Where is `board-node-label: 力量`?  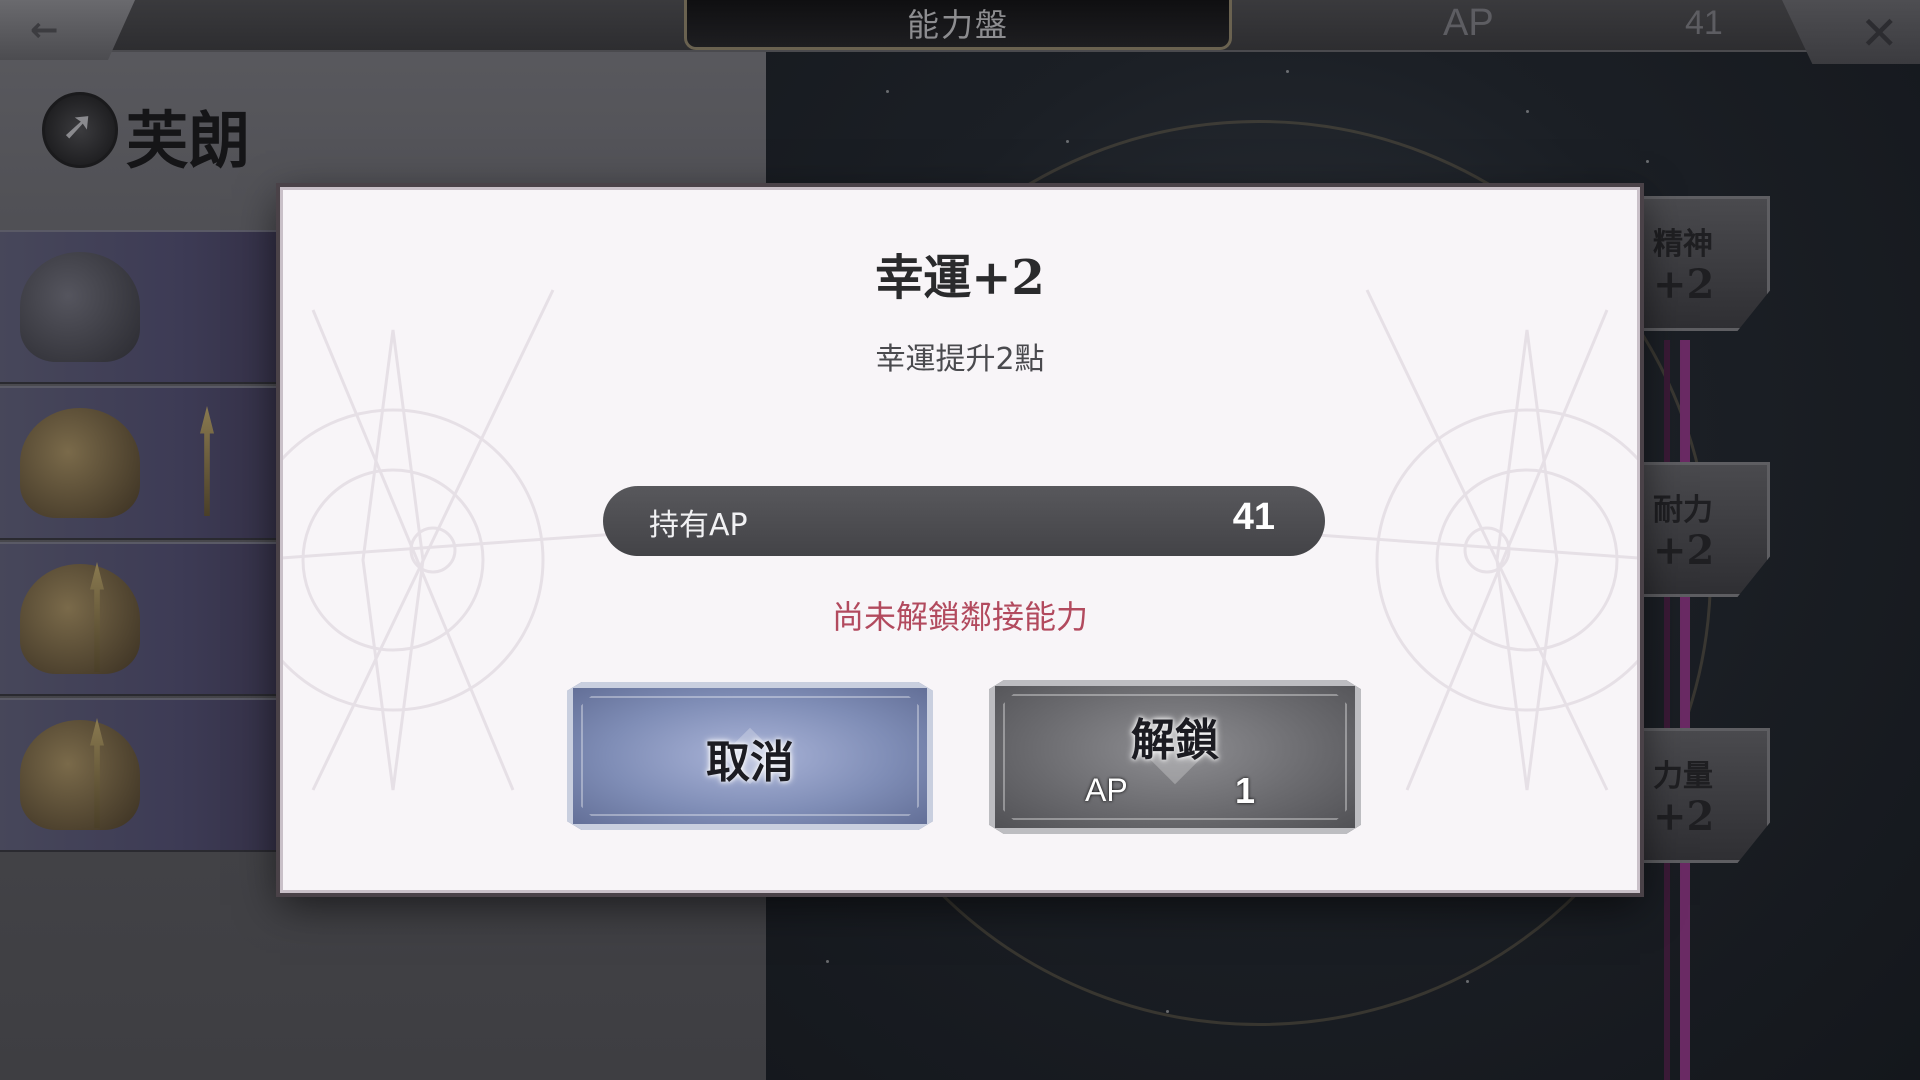 board-node-label: 力量 is located at coordinates (1683, 776).